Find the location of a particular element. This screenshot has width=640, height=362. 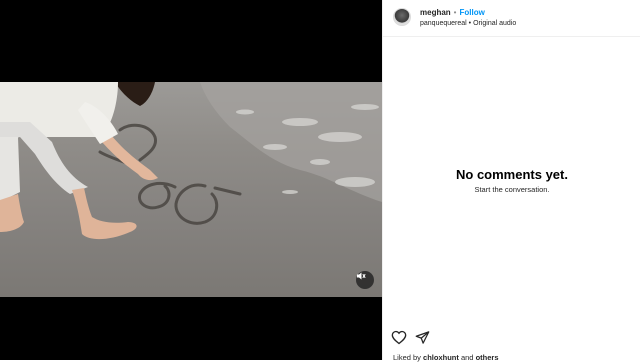

author-username: meghan is located at coordinates (435, 12).